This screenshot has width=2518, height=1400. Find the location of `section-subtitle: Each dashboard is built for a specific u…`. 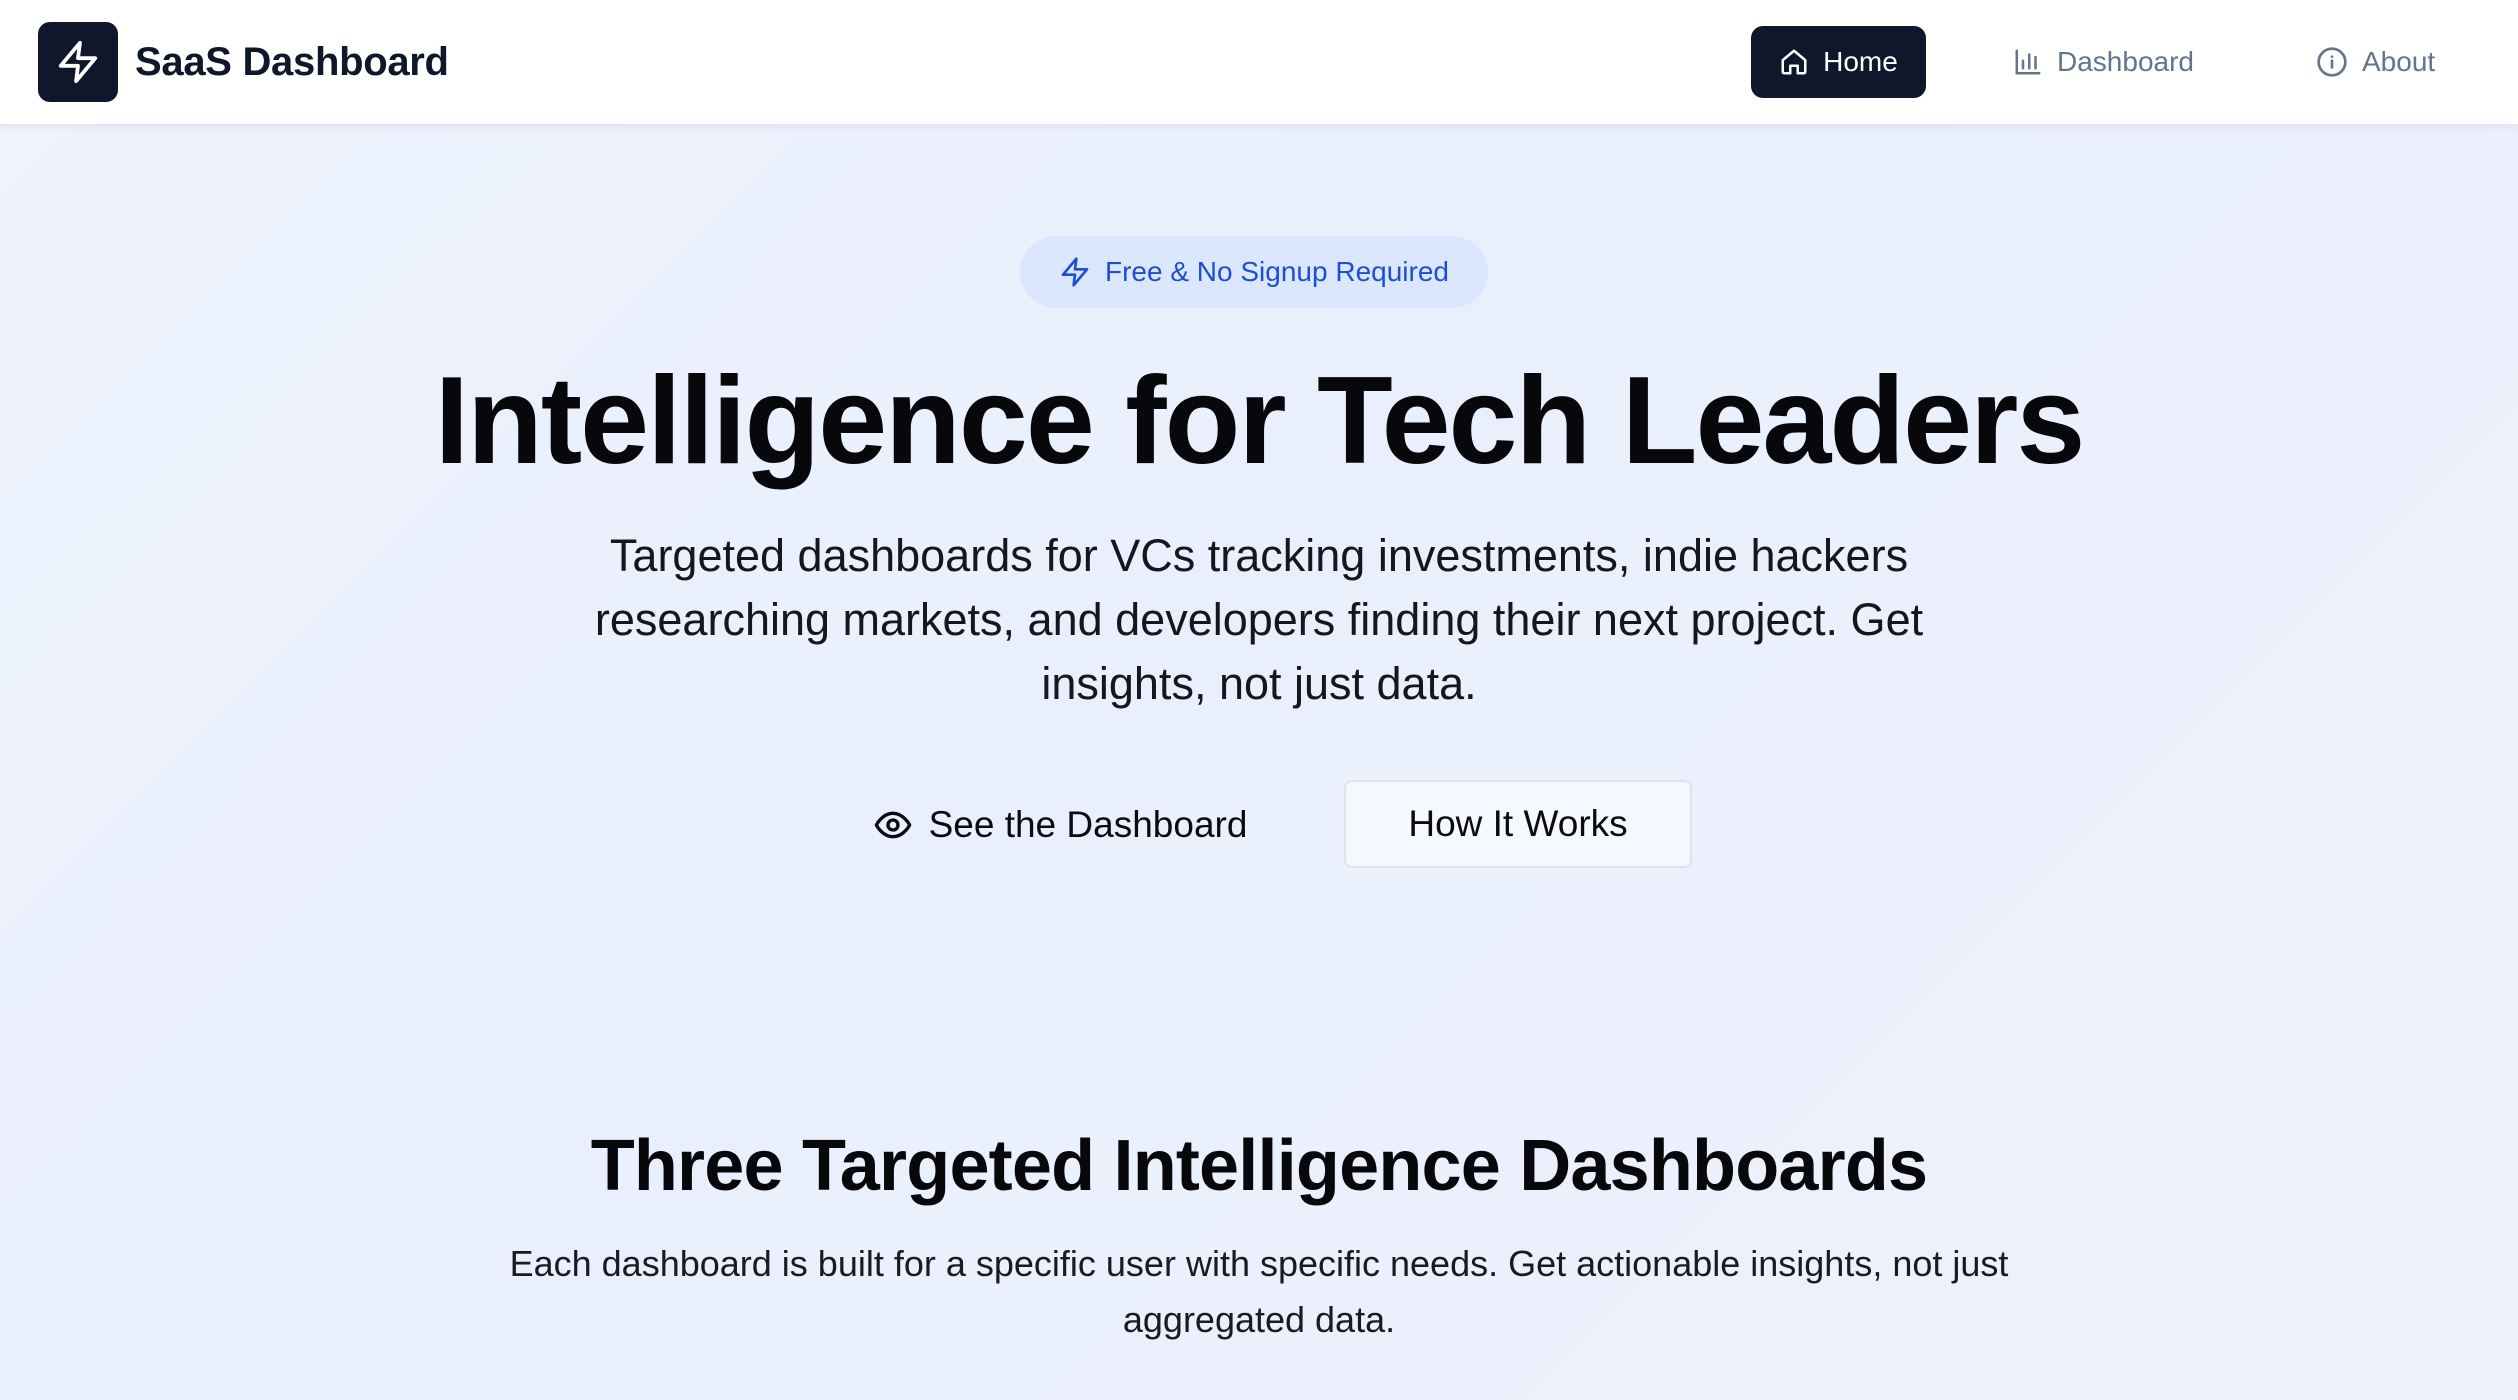

section-subtitle: Each dashboard is built for a specific u… is located at coordinates (1259, 1291).